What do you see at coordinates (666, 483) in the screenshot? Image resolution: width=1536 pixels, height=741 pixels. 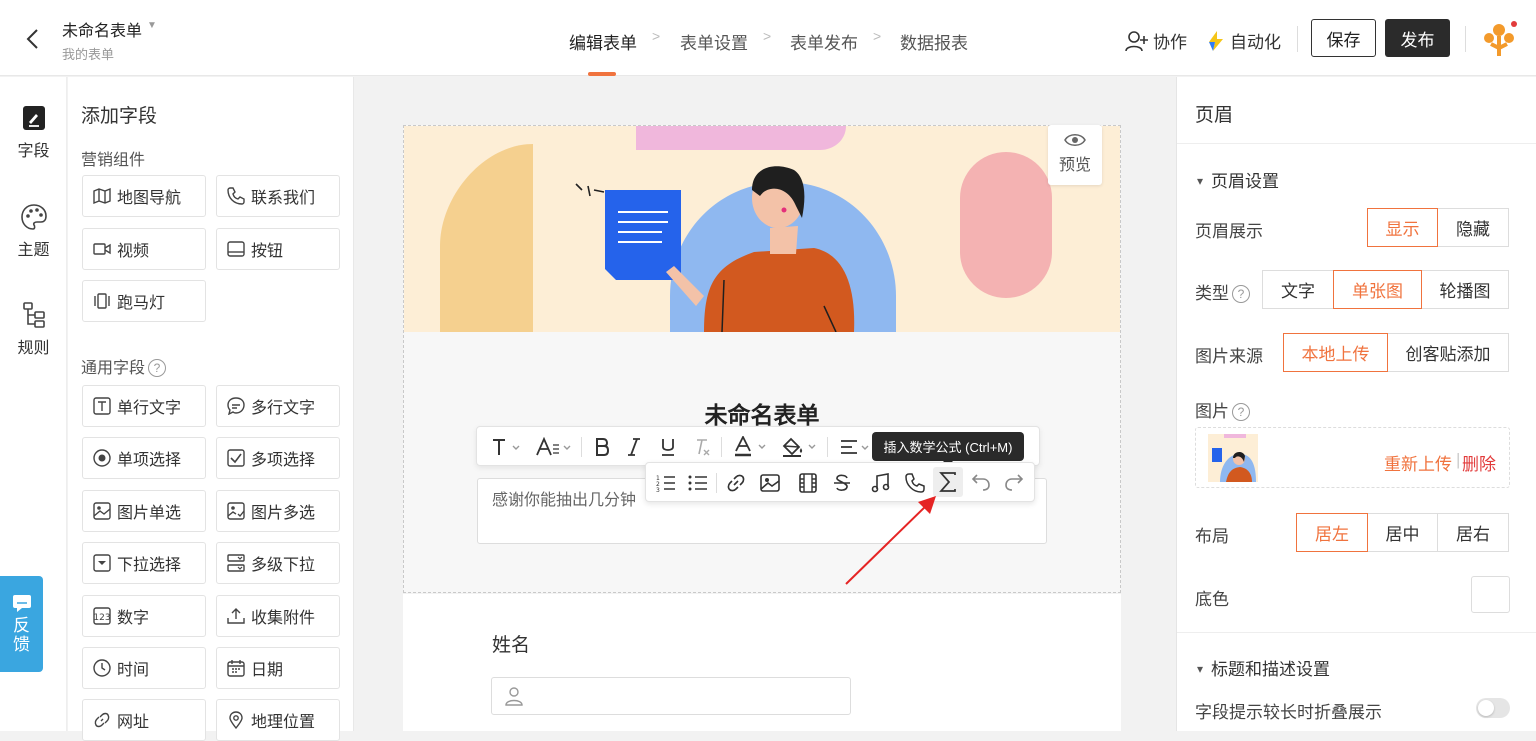 I see `ordered-list-button: 123` at bounding box center [666, 483].